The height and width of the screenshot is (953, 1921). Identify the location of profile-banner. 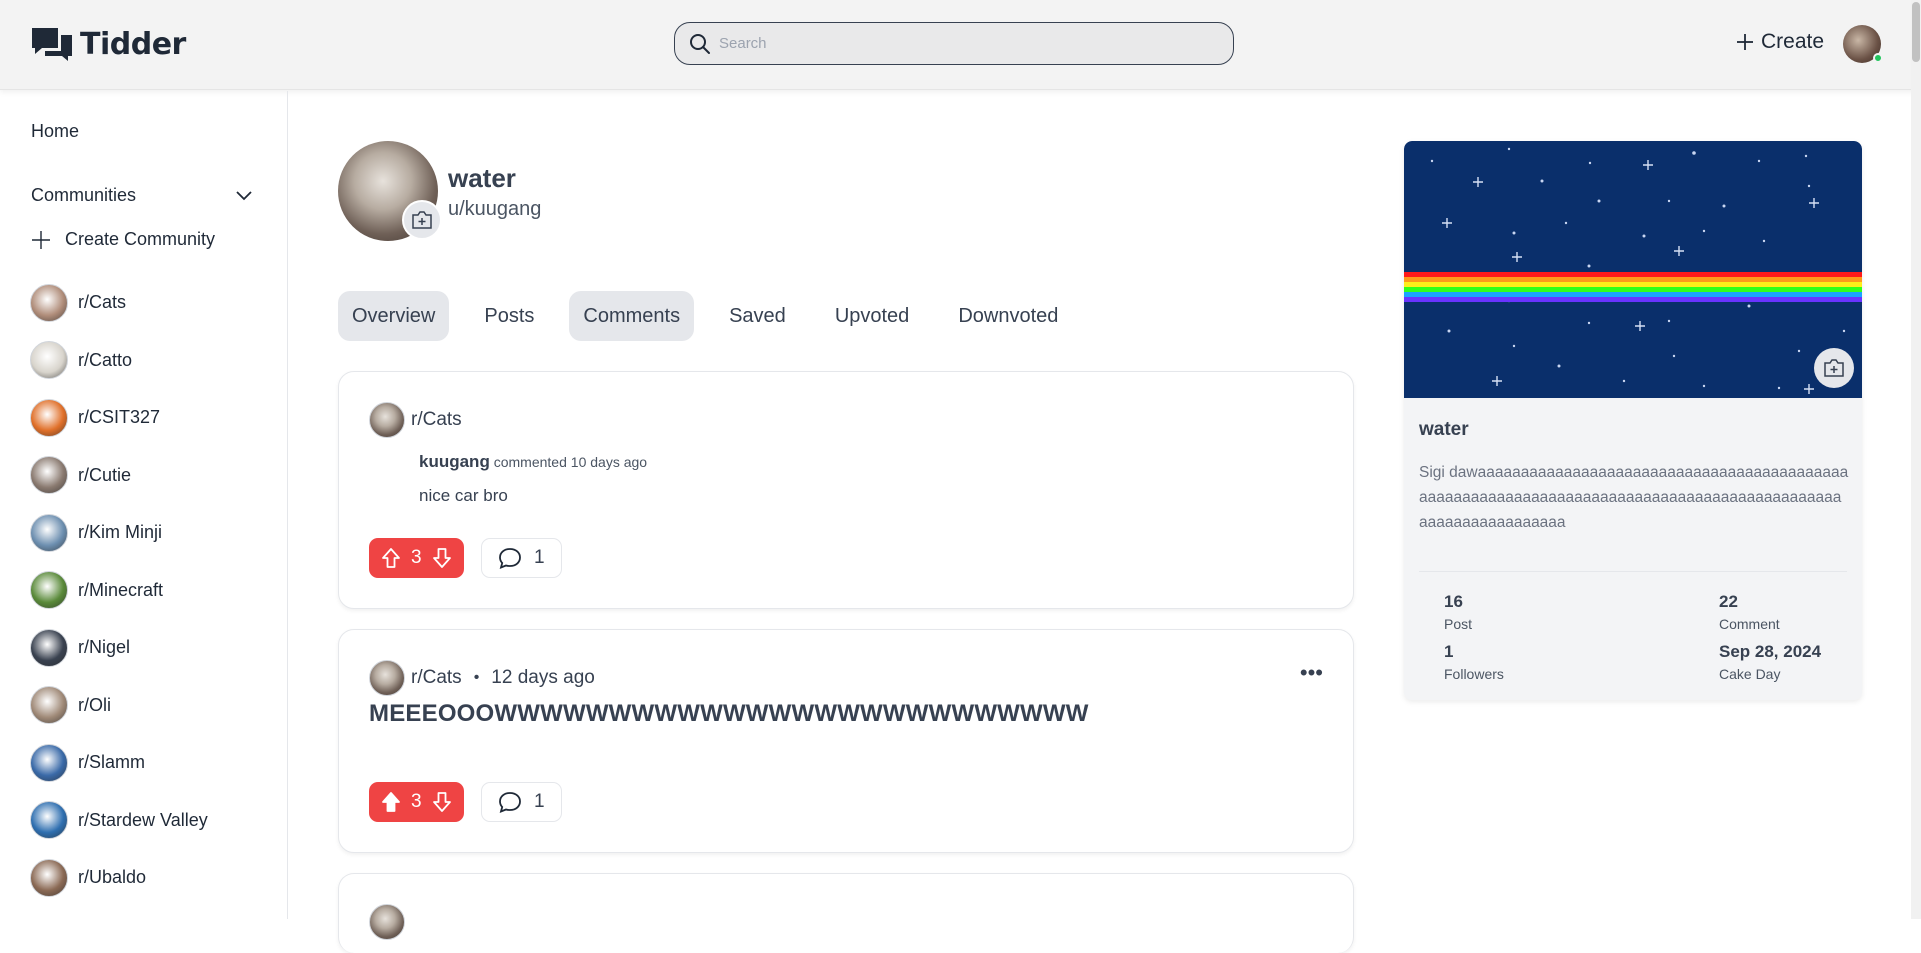
(1633, 269).